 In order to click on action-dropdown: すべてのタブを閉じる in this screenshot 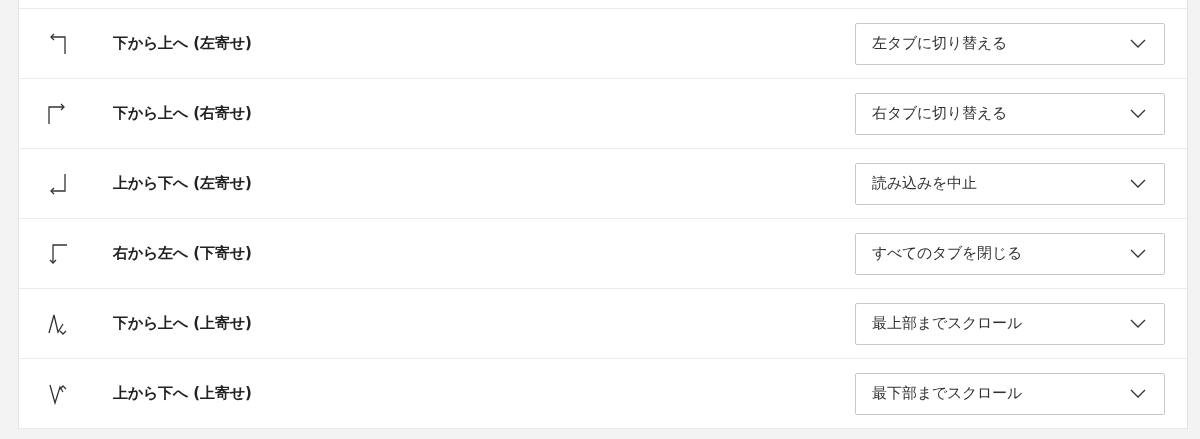, I will do `click(1010, 253)`.